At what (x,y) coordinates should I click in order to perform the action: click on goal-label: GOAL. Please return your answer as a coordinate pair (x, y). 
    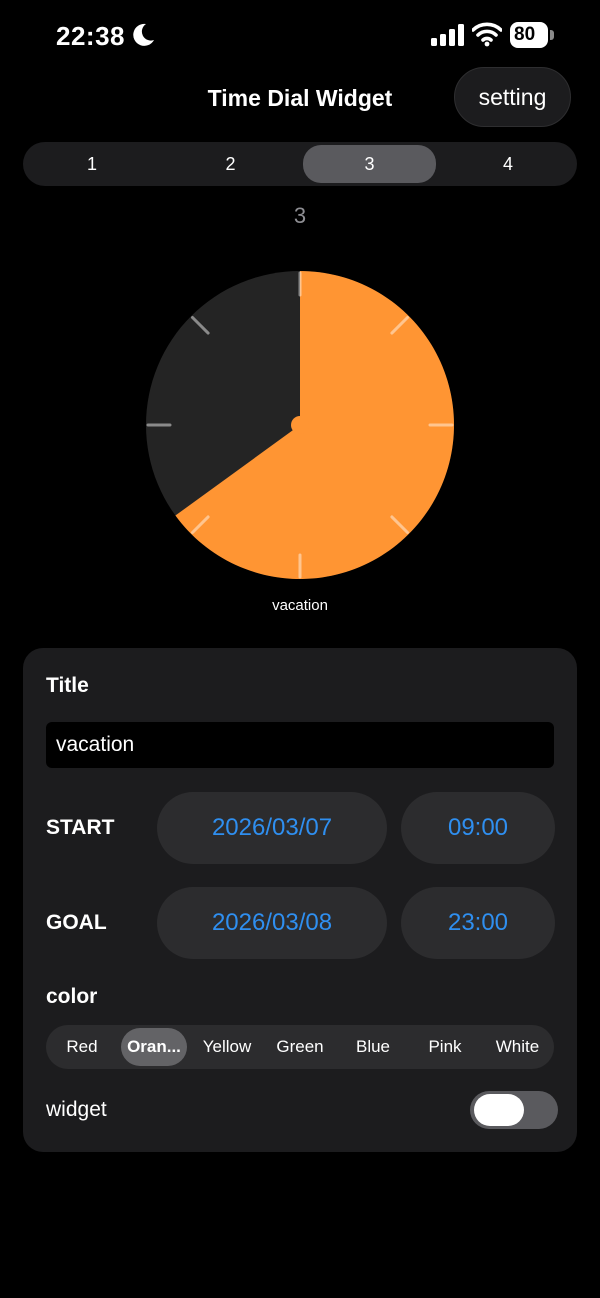
    Looking at the image, I should click on (76, 922).